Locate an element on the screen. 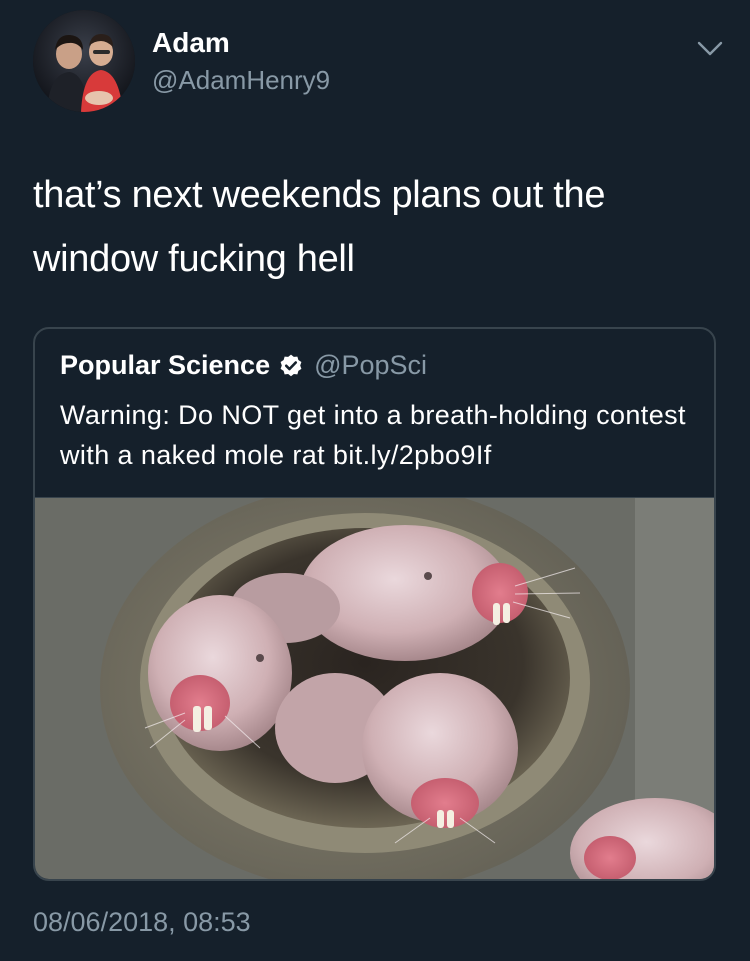 Image resolution: width=750 pixels, height=961 pixels. tweet-timestamp: 08/06/2018, 08:53 is located at coordinates (142, 922).